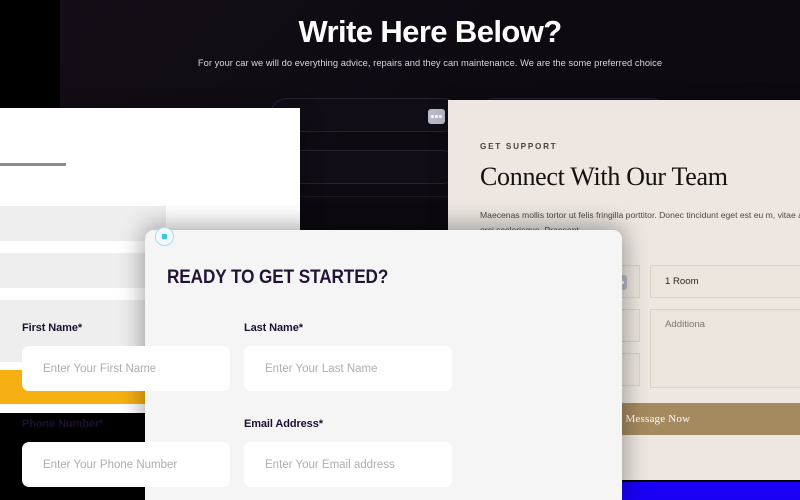  I want to click on phone-number-input: Enter Your Phone Number, so click(126, 464).